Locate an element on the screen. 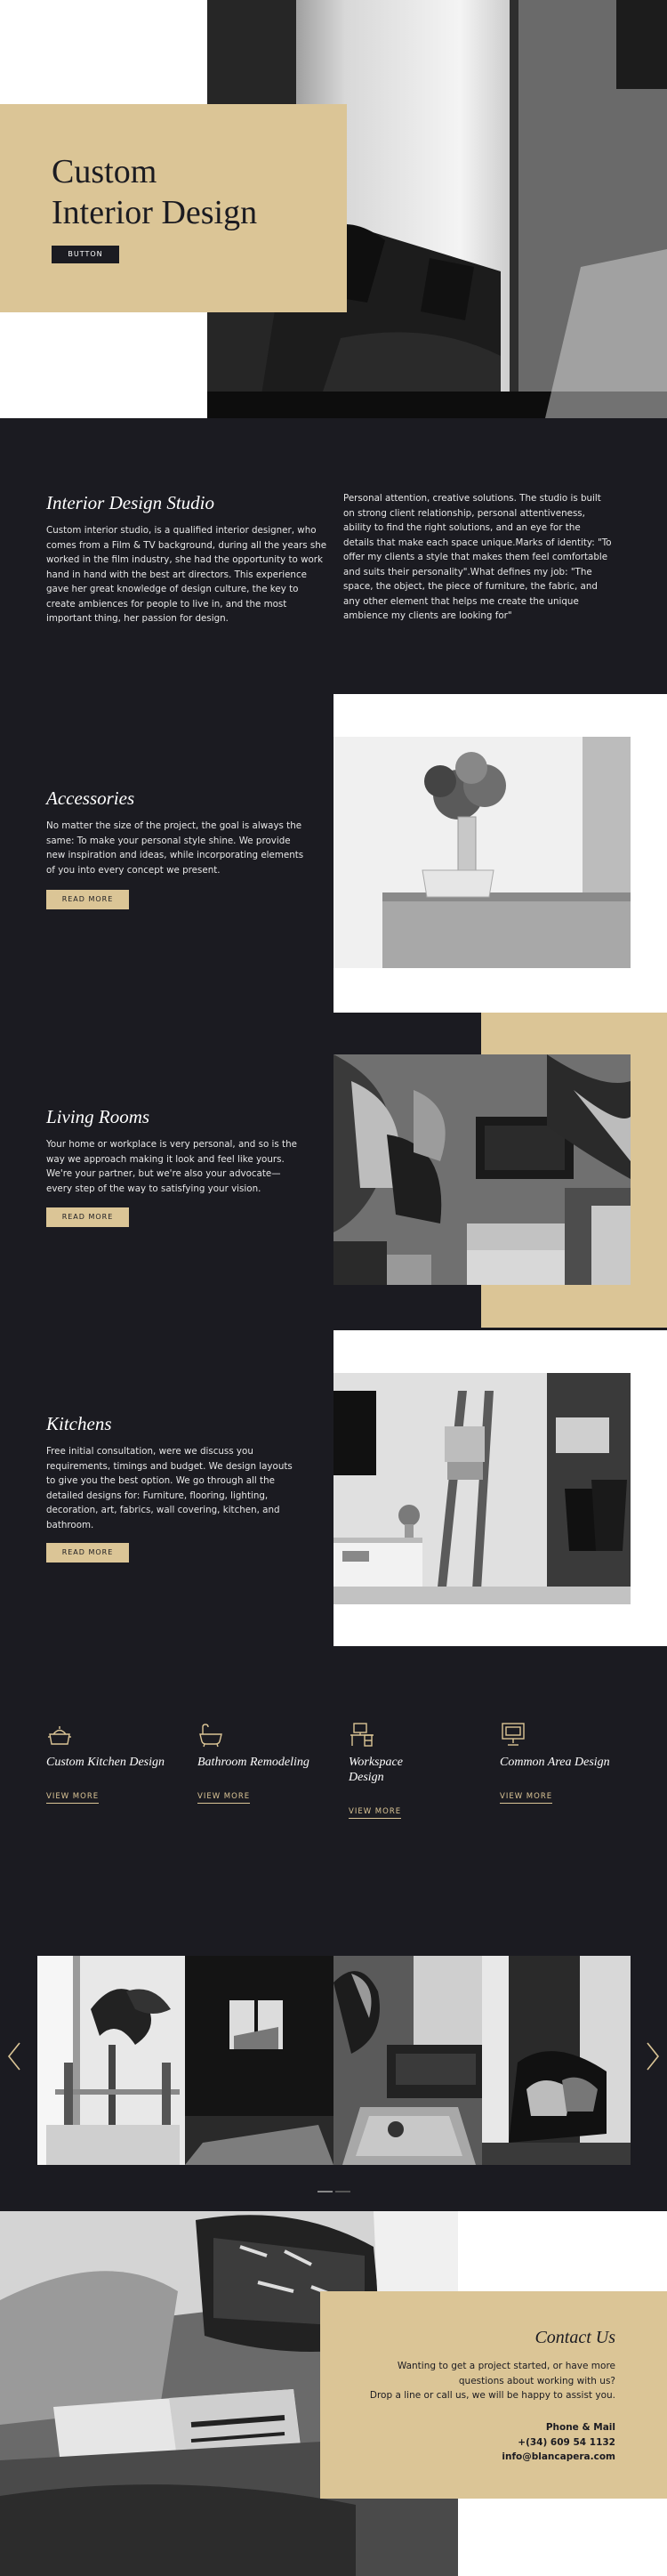 The height and width of the screenshot is (2576, 667). accessories-title: Accessories is located at coordinates (90, 798).